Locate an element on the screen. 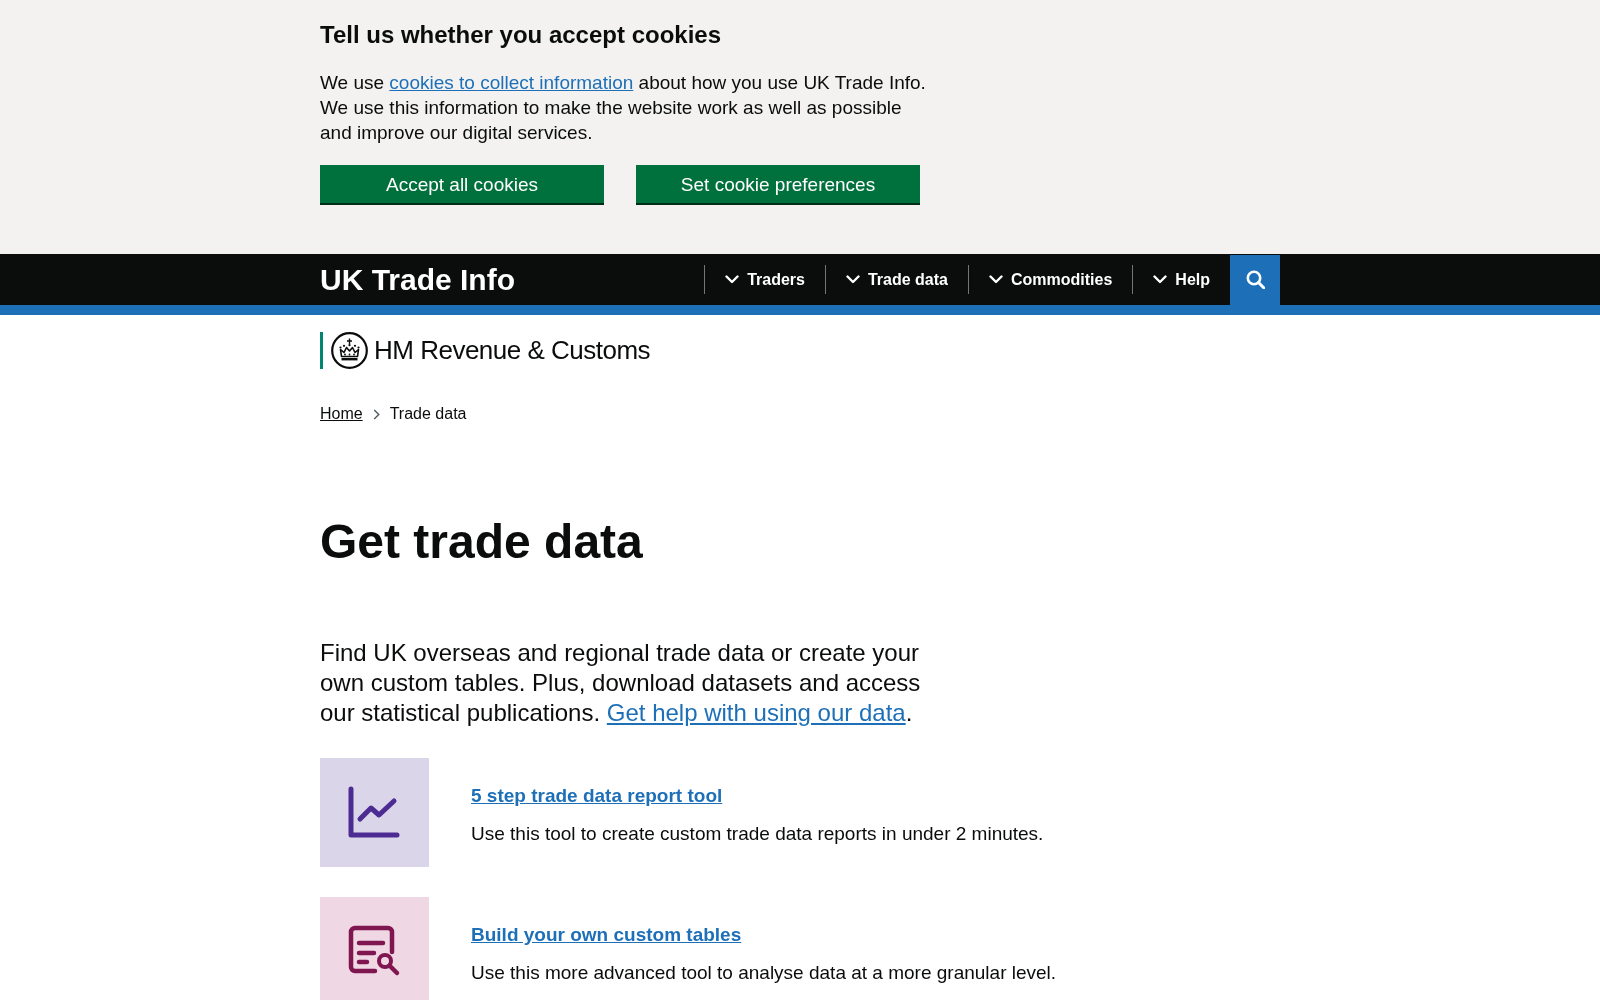 The height and width of the screenshot is (1000, 1600). search-button is located at coordinates (1255, 279).